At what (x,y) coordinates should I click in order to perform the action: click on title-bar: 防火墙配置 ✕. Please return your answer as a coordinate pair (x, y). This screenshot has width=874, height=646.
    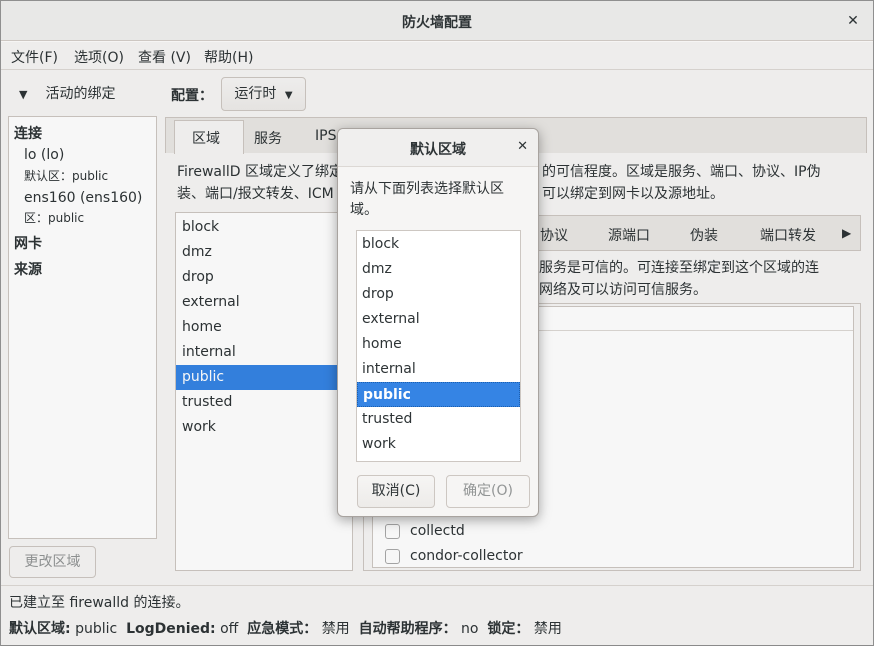
    Looking at the image, I should click on (437, 21).